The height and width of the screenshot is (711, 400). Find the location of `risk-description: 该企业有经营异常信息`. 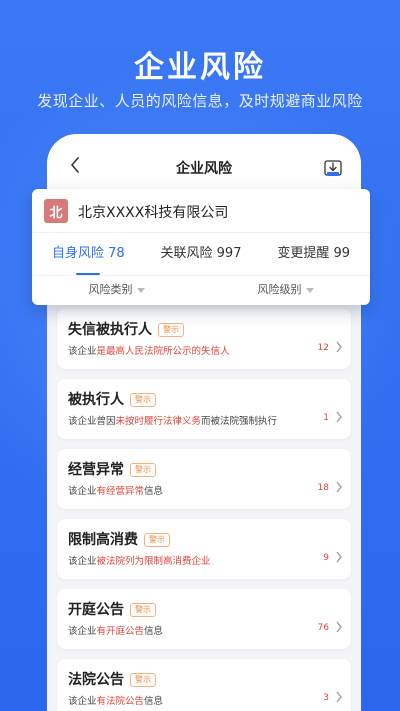

risk-description: 该企业有经营异常信息 is located at coordinates (115, 490).